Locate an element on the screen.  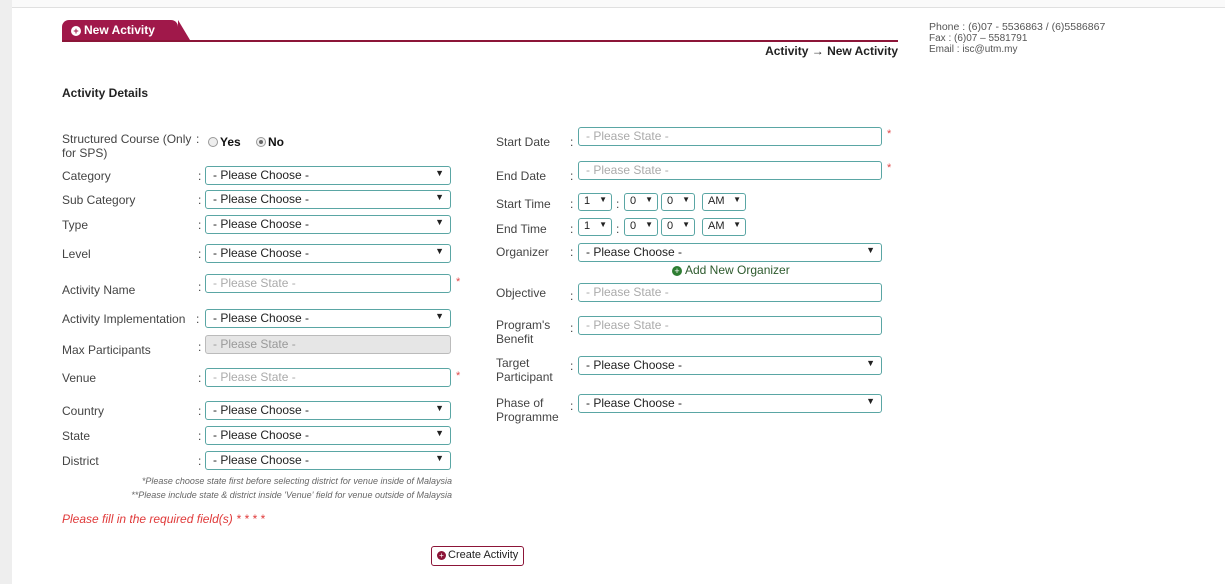
activity-name-input: - Please State - is located at coordinates (328, 283).